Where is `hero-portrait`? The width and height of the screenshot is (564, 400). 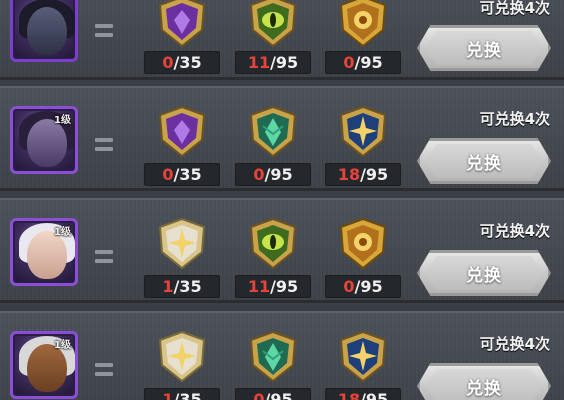 hero-portrait is located at coordinates (44, 31).